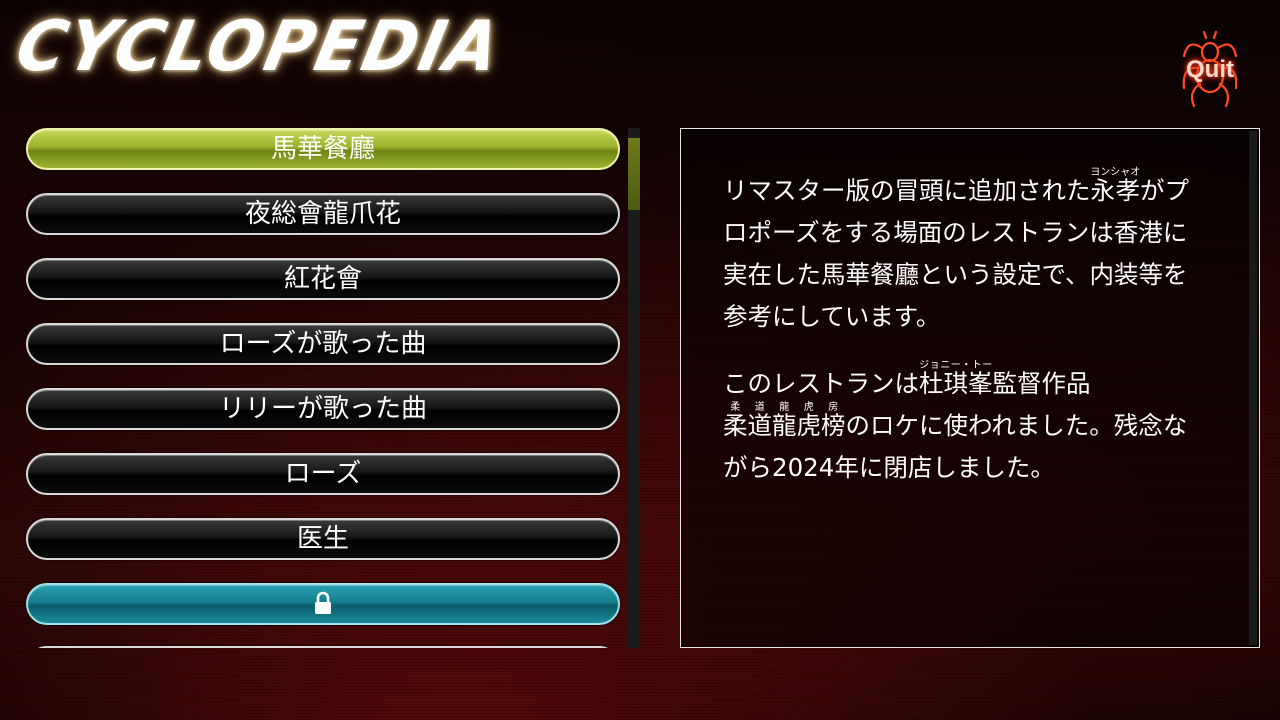  What do you see at coordinates (956, 365) in the screenshot?
I see `p2-ruby1-reading: ジョニー・トー` at bounding box center [956, 365].